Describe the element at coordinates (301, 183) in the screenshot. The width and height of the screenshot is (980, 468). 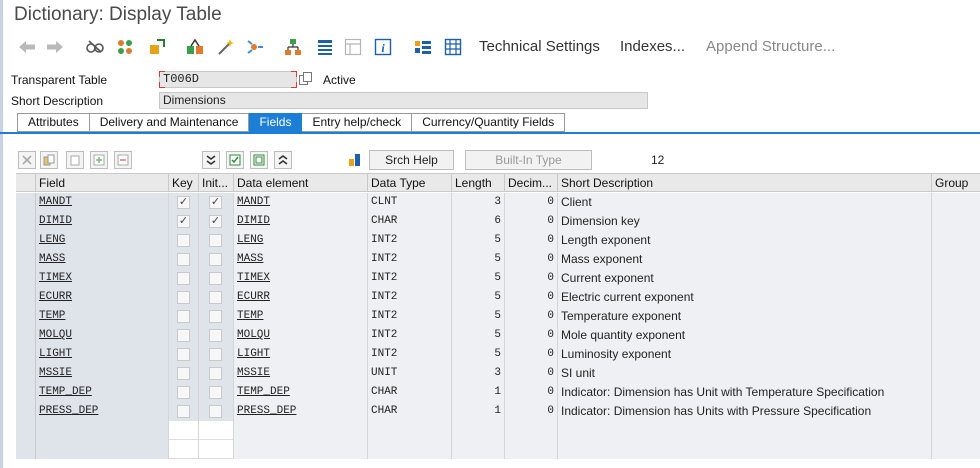
I see `col-header-data-element: Data element` at that location.